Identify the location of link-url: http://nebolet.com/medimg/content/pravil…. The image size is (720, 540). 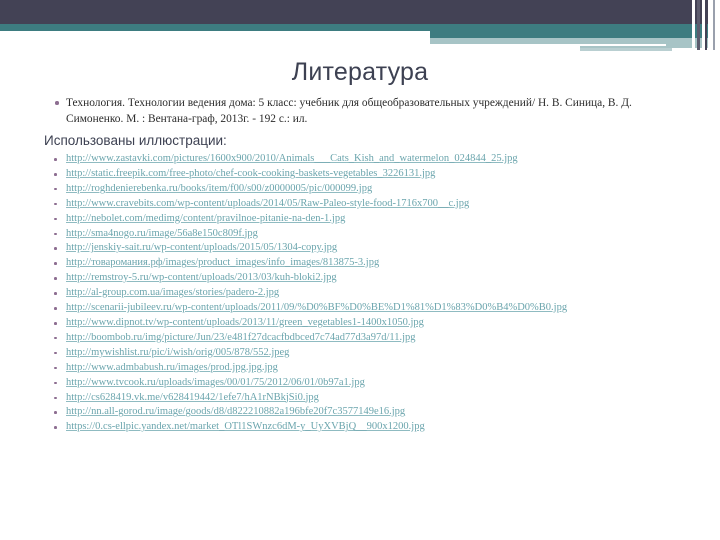
(205, 218).